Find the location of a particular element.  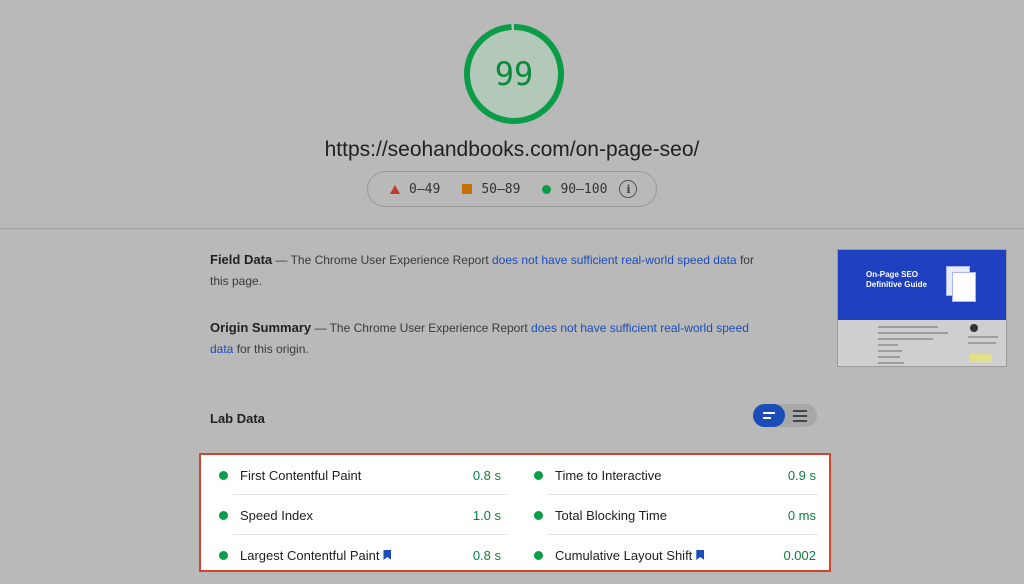

performance-score: 99 is located at coordinates (514, 74).